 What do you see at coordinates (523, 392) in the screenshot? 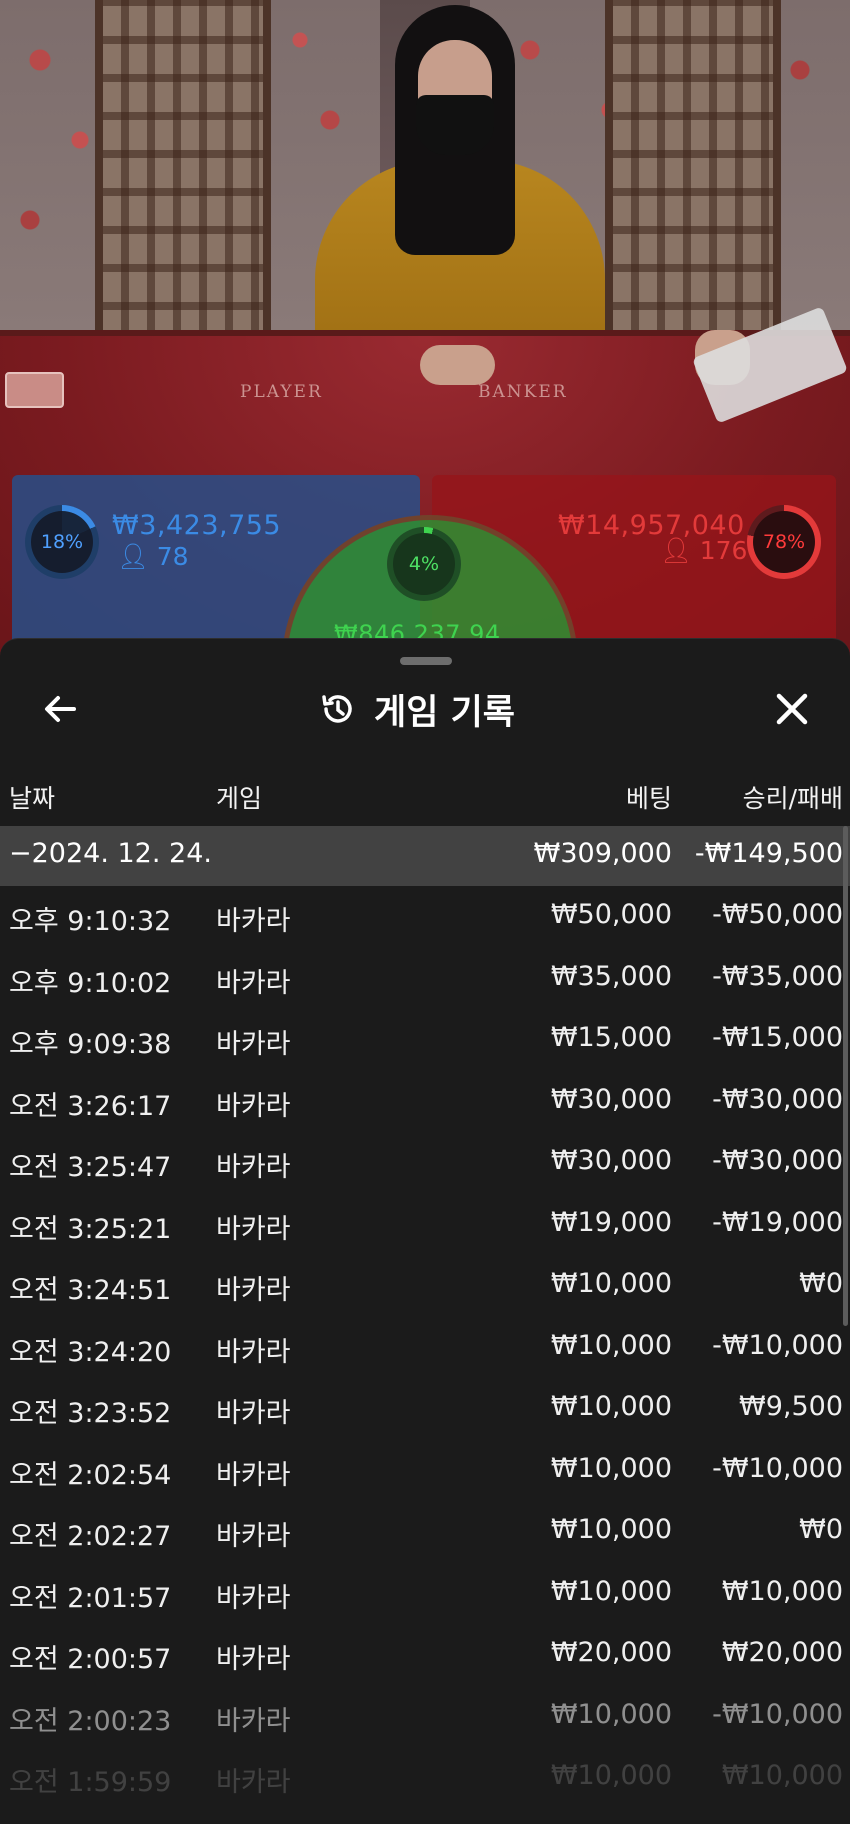
I see `table-label-banker: BANKER` at bounding box center [523, 392].